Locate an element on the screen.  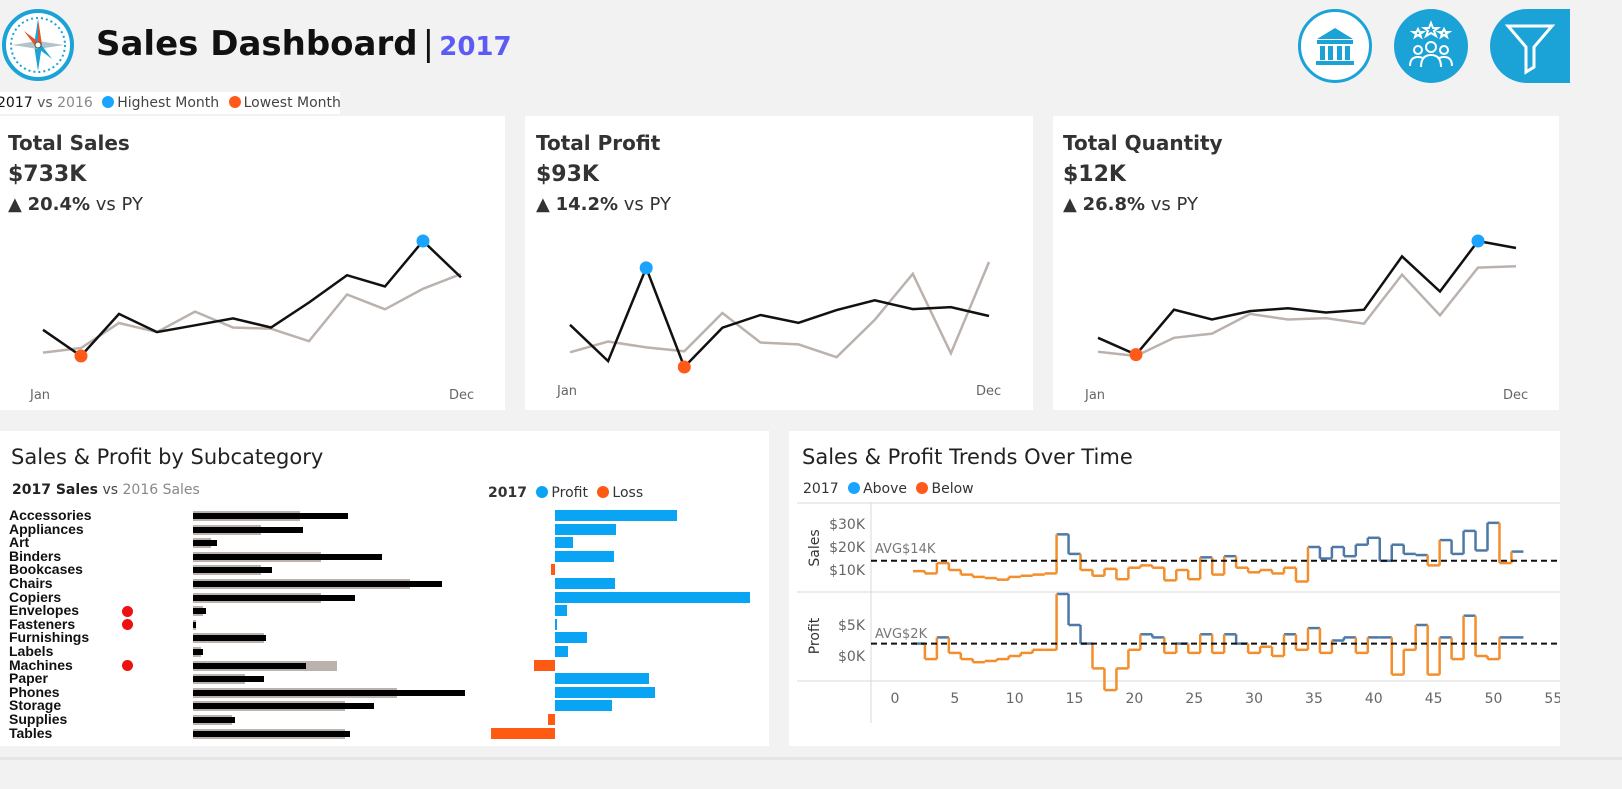
sales-legend: 2017 Sales vs 2016 Sales is located at coordinates (106, 490).